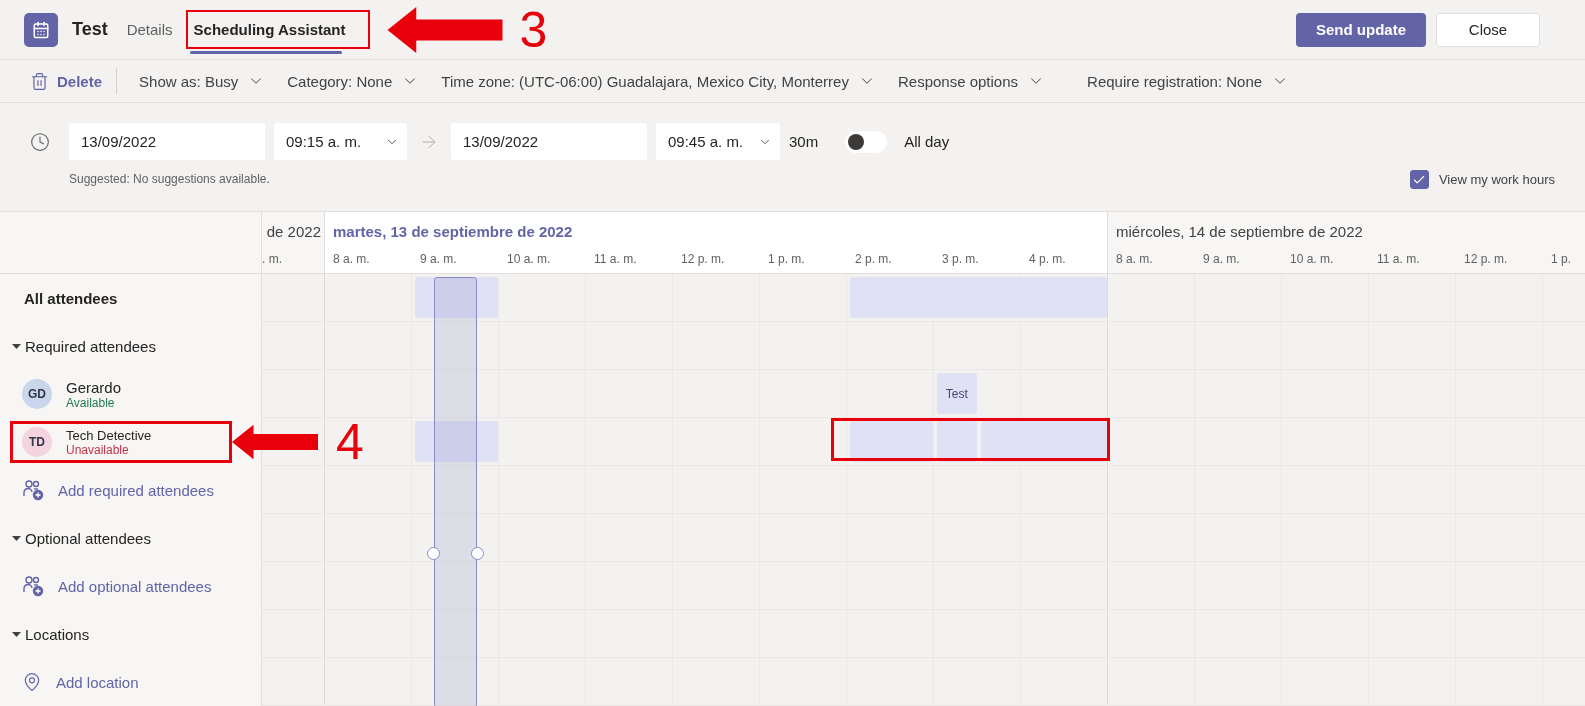 The height and width of the screenshot is (706, 1585). I want to click on end-date-field: 13/09/2022, so click(549, 141).